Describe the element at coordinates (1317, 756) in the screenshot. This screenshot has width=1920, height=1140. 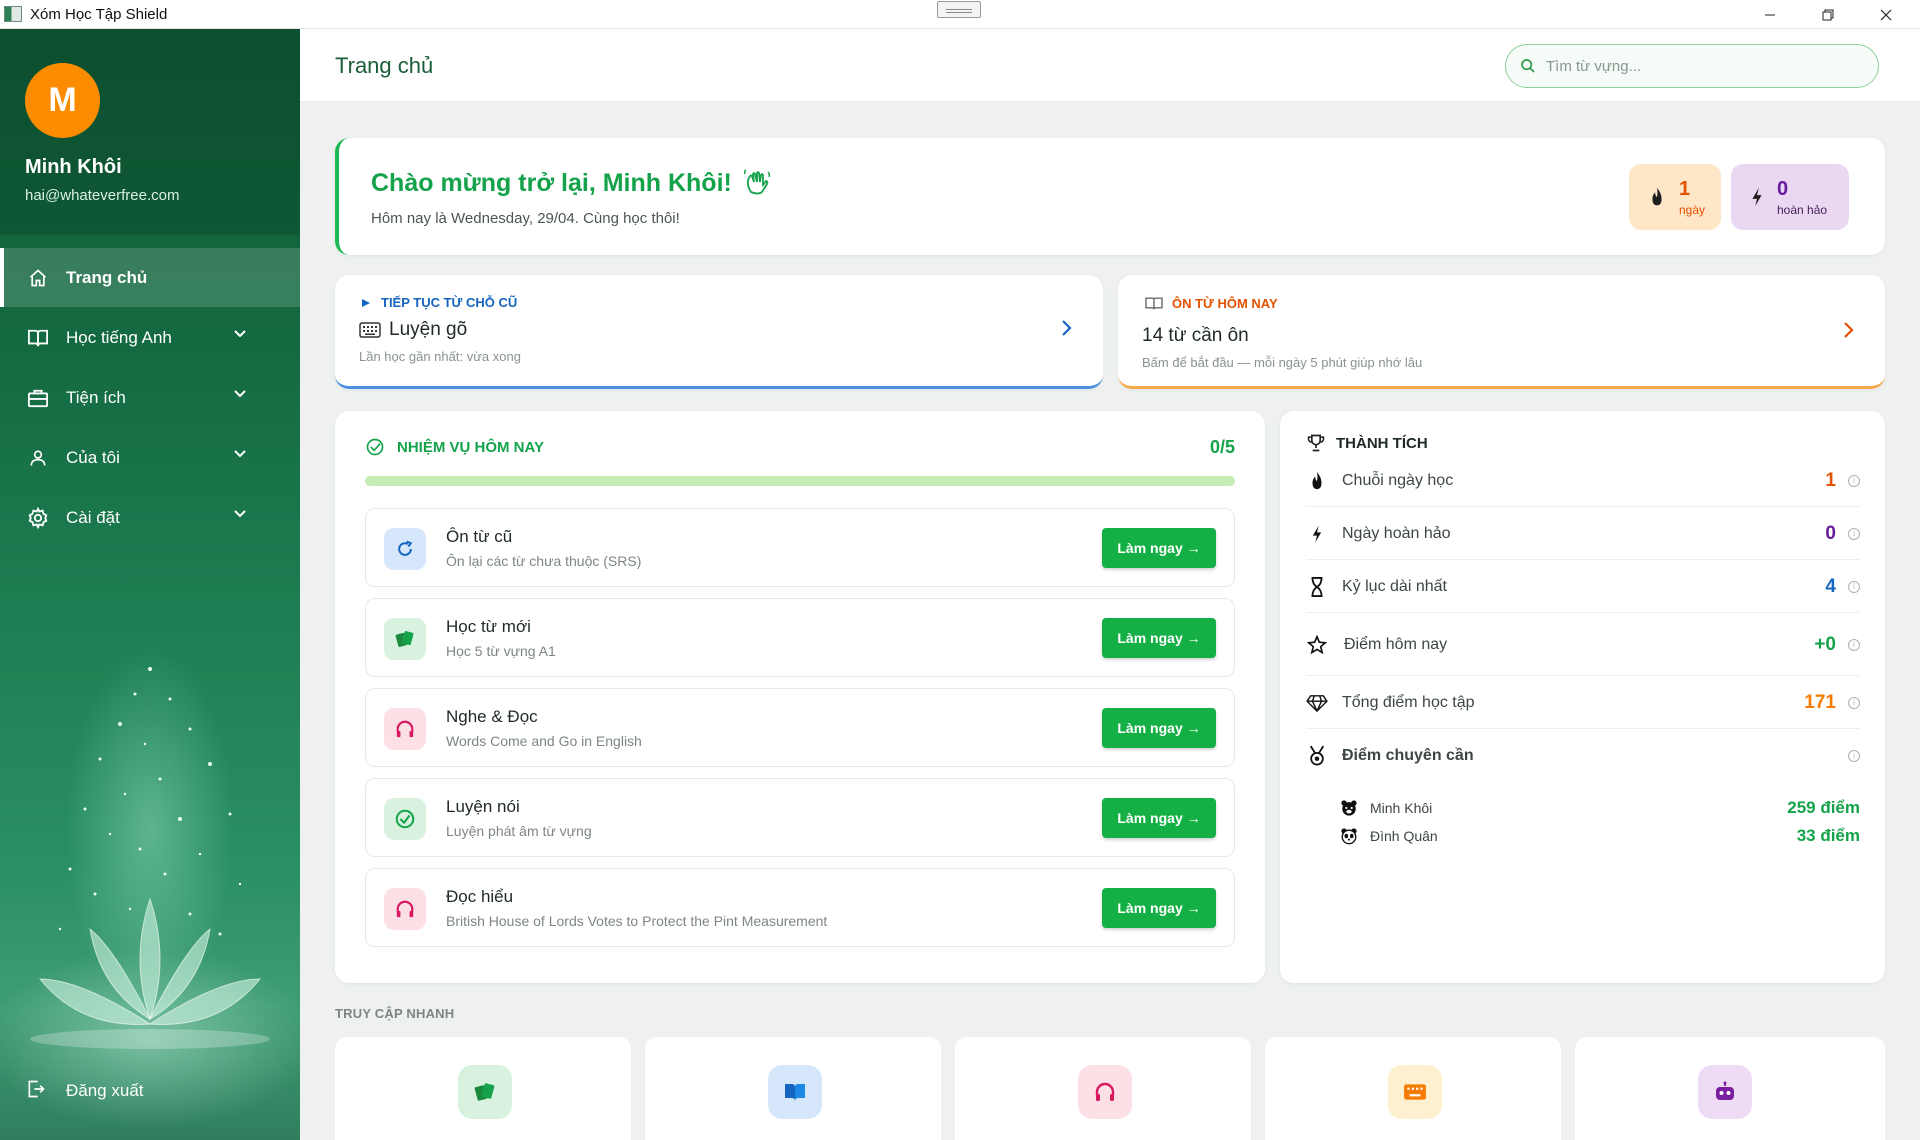
I see `medal-icon` at that location.